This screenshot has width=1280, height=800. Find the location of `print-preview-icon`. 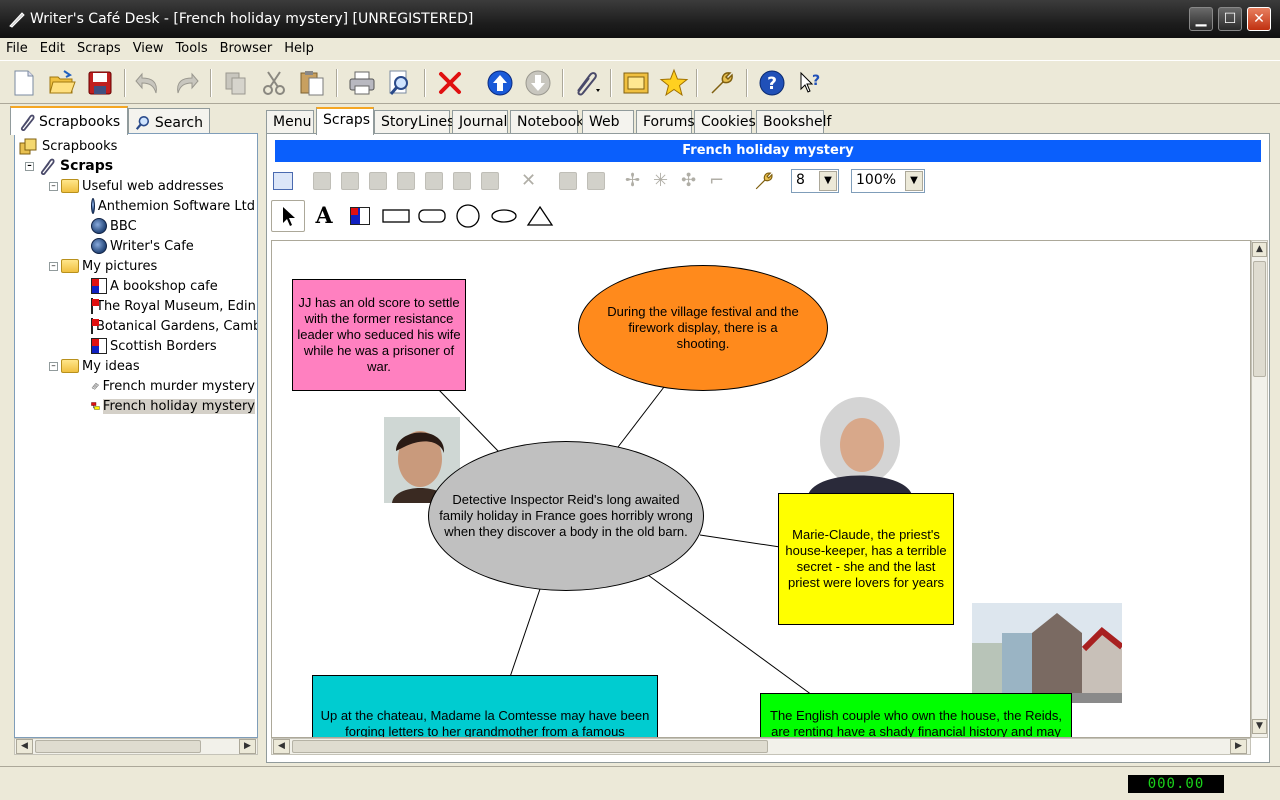

print-preview-icon is located at coordinates (400, 83).